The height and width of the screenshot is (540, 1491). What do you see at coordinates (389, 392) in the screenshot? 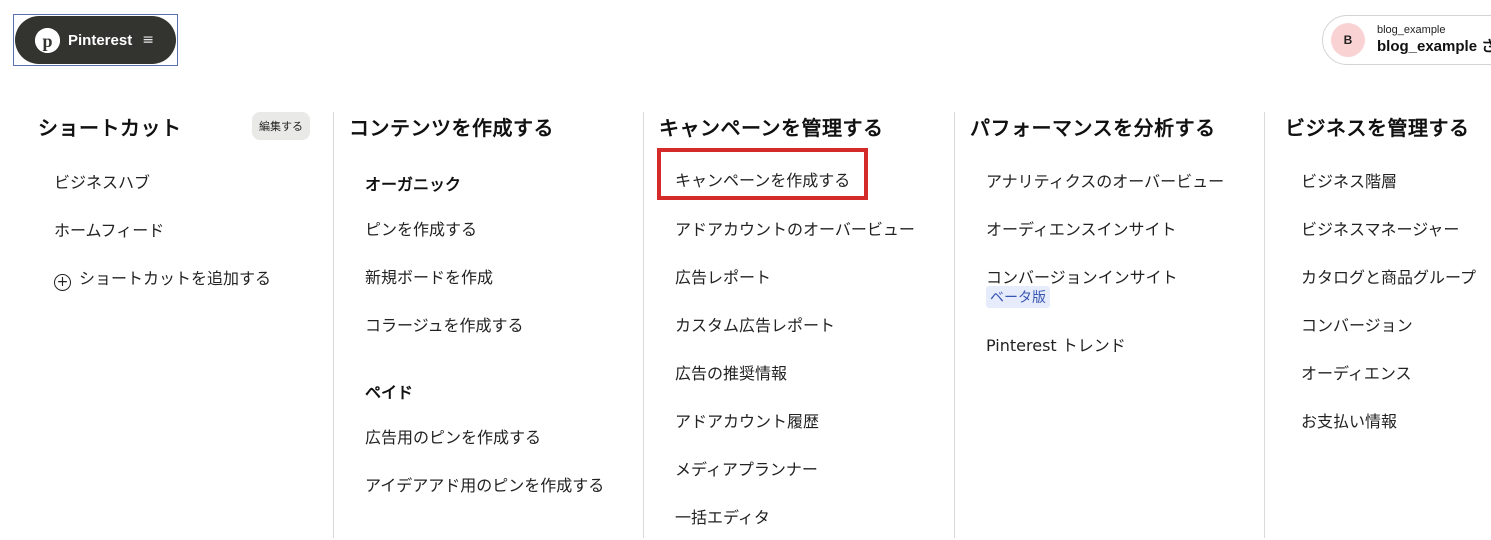
I see `paid-heading: ペイド` at bounding box center [389, 392].